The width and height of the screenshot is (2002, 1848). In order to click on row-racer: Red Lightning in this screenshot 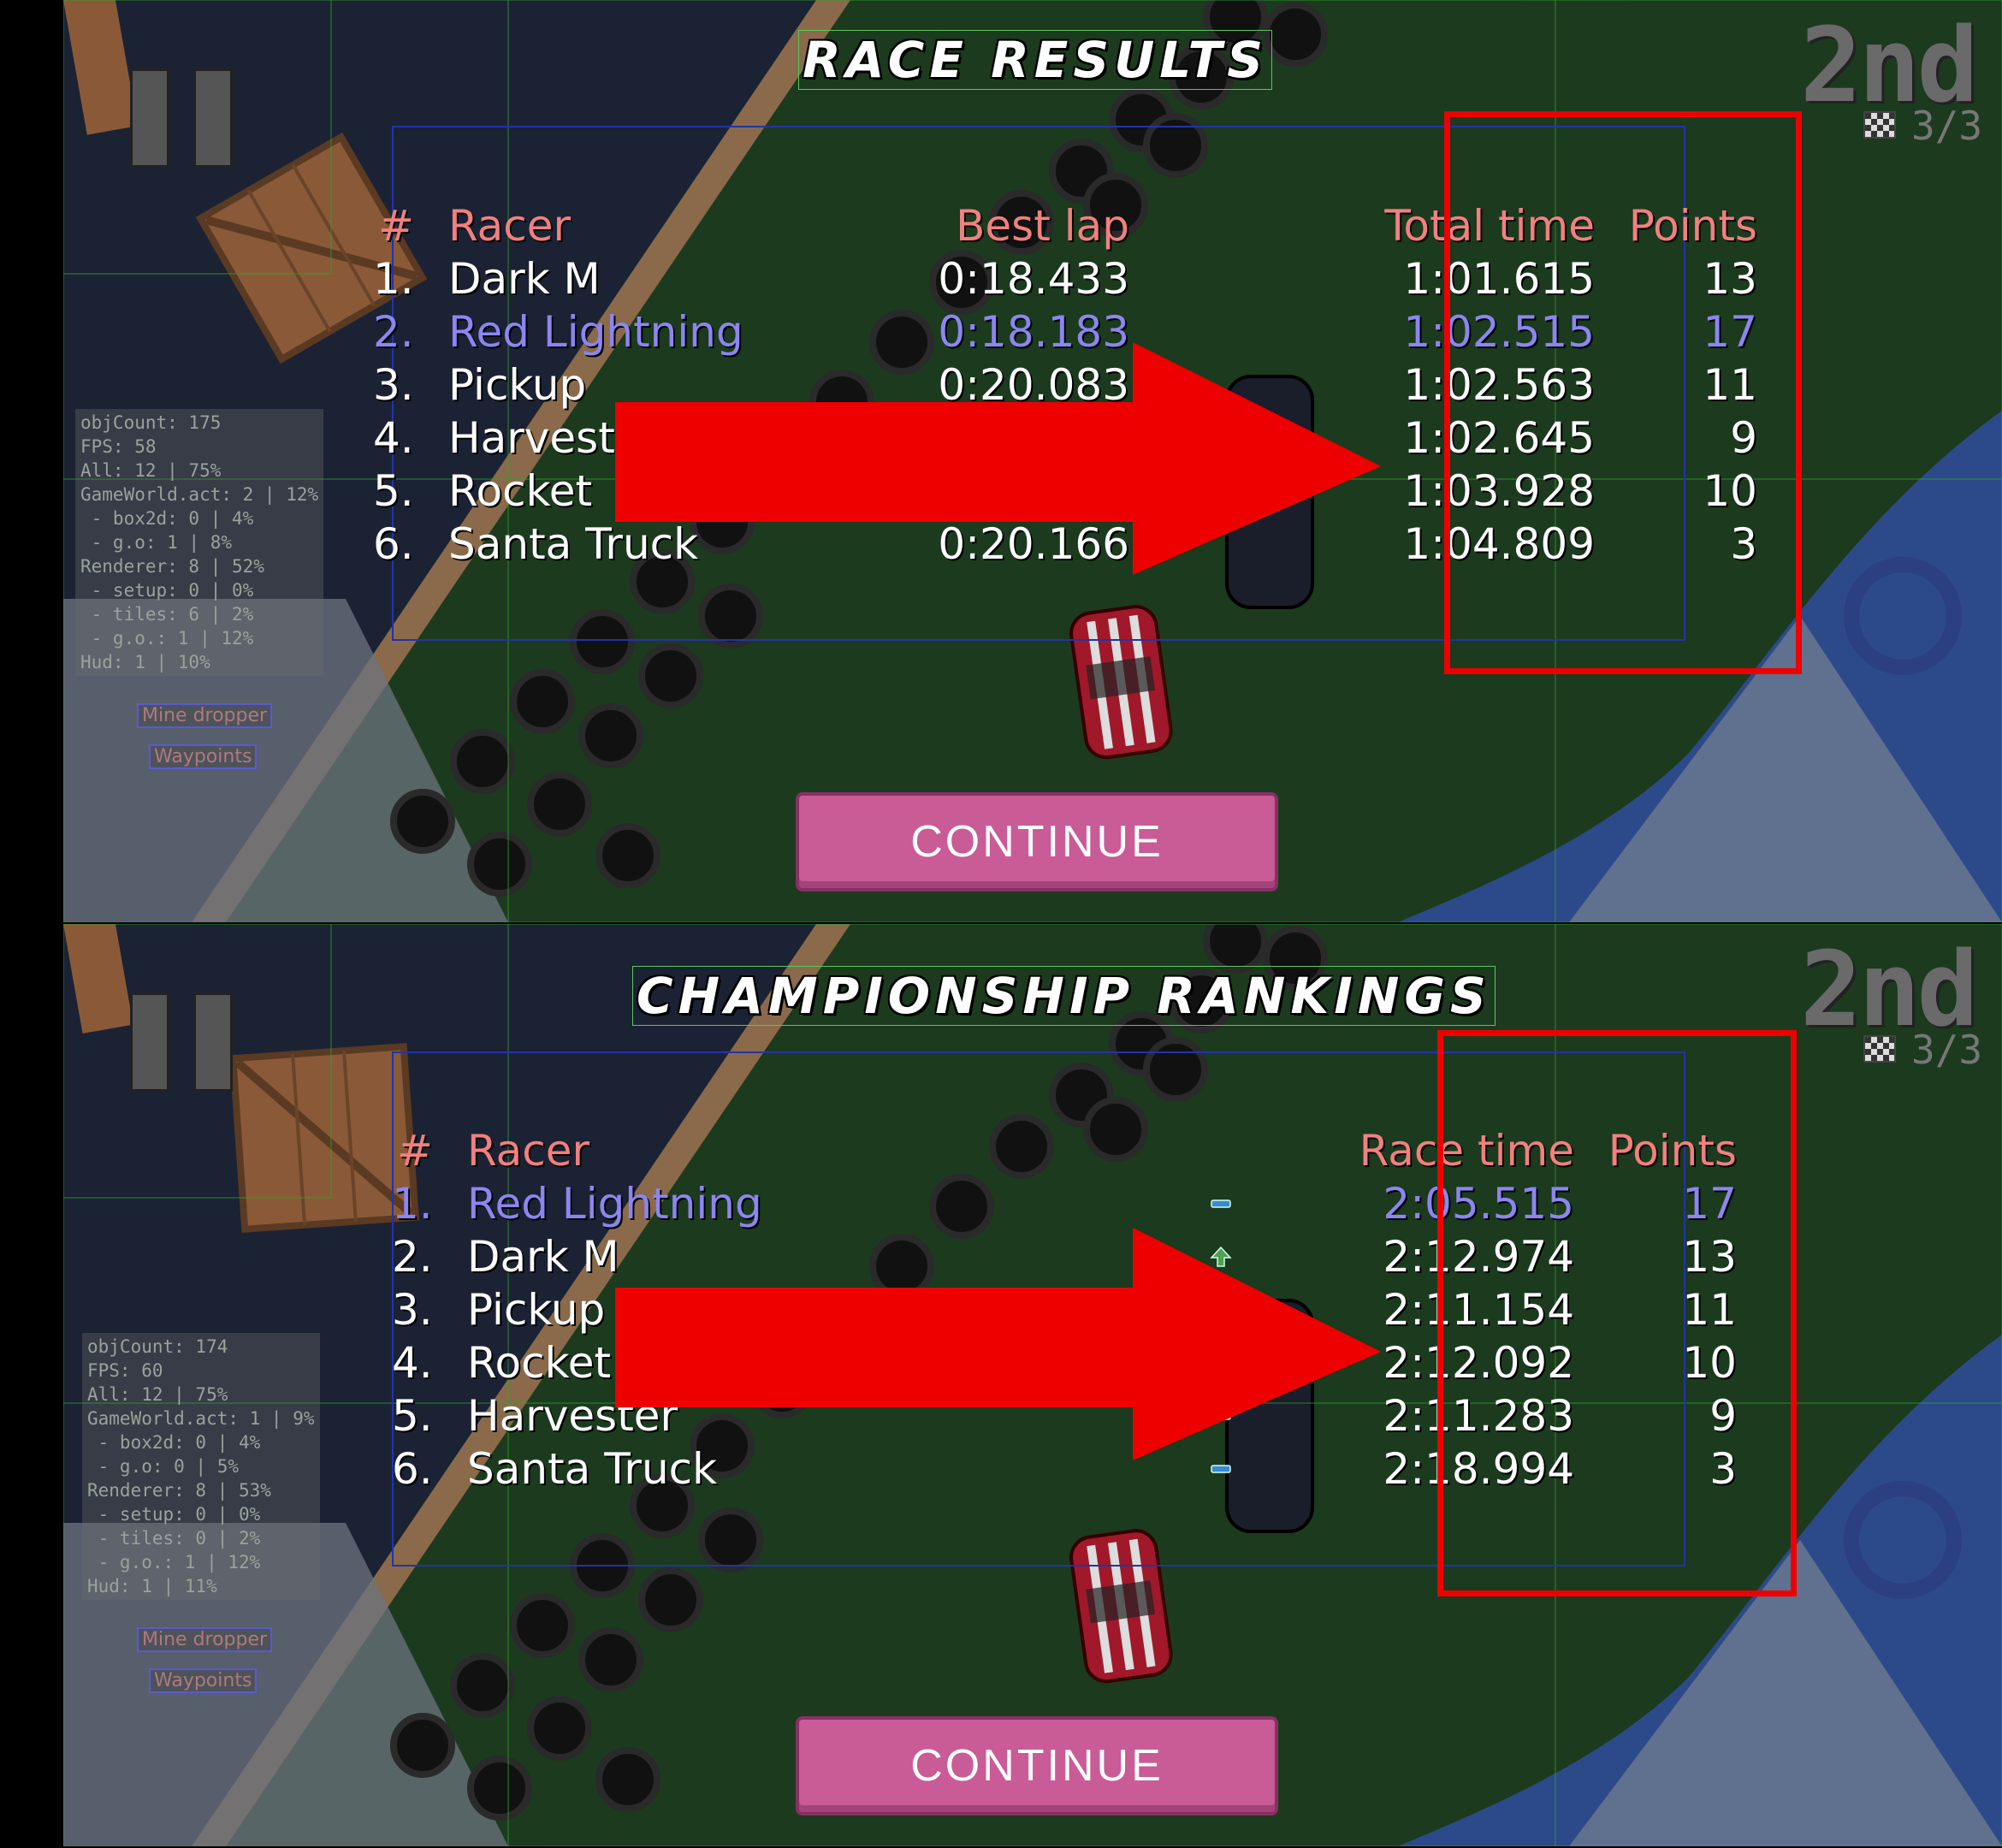, I will do `click(614, 1204)`.